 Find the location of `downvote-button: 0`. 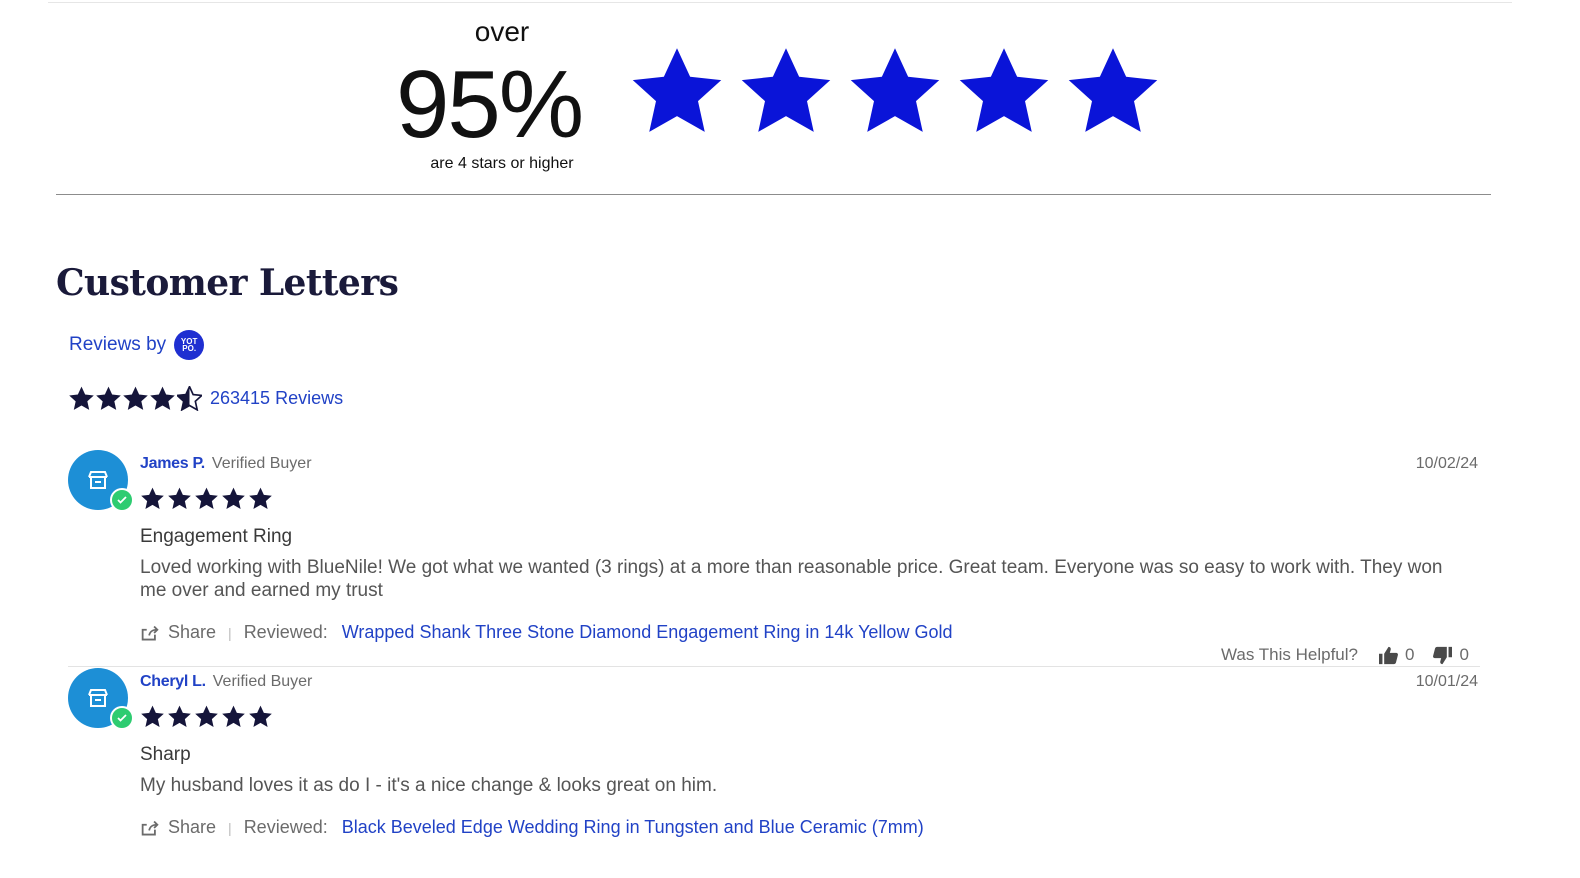

downvote-button: 0 is located at coordinates (1450, 655).